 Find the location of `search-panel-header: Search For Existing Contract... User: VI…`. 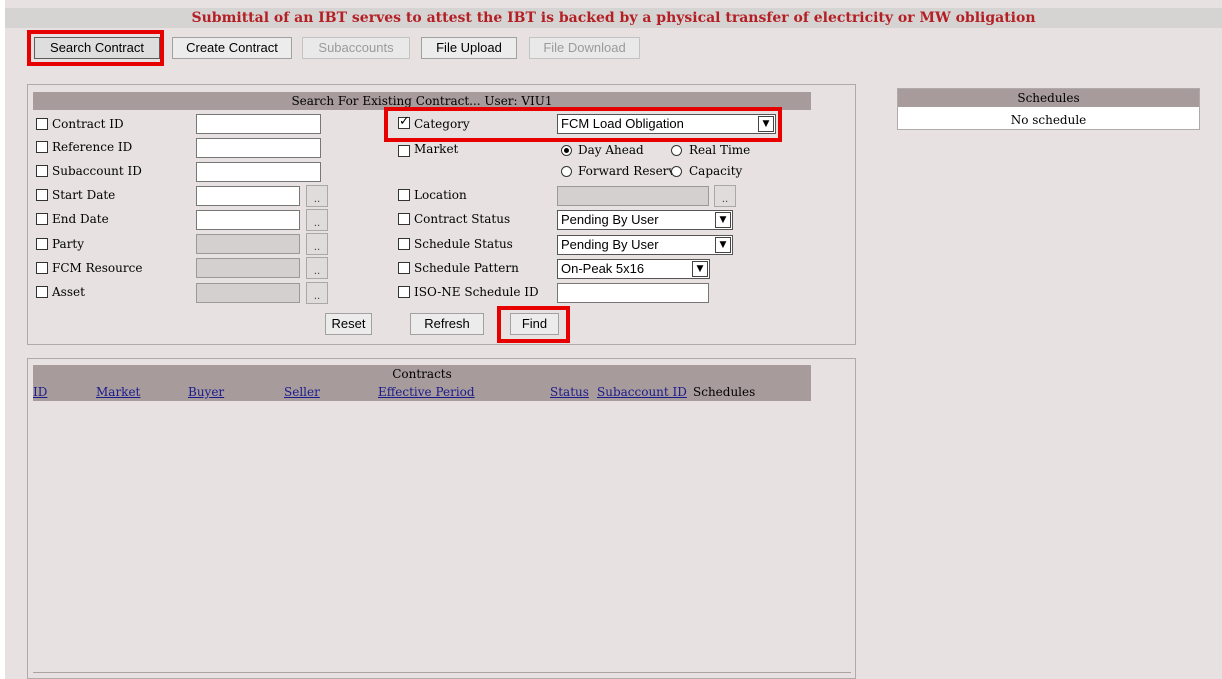

search-panel-header: Search For Existing Contract... User: VI… is located at coordinates (422, 101).